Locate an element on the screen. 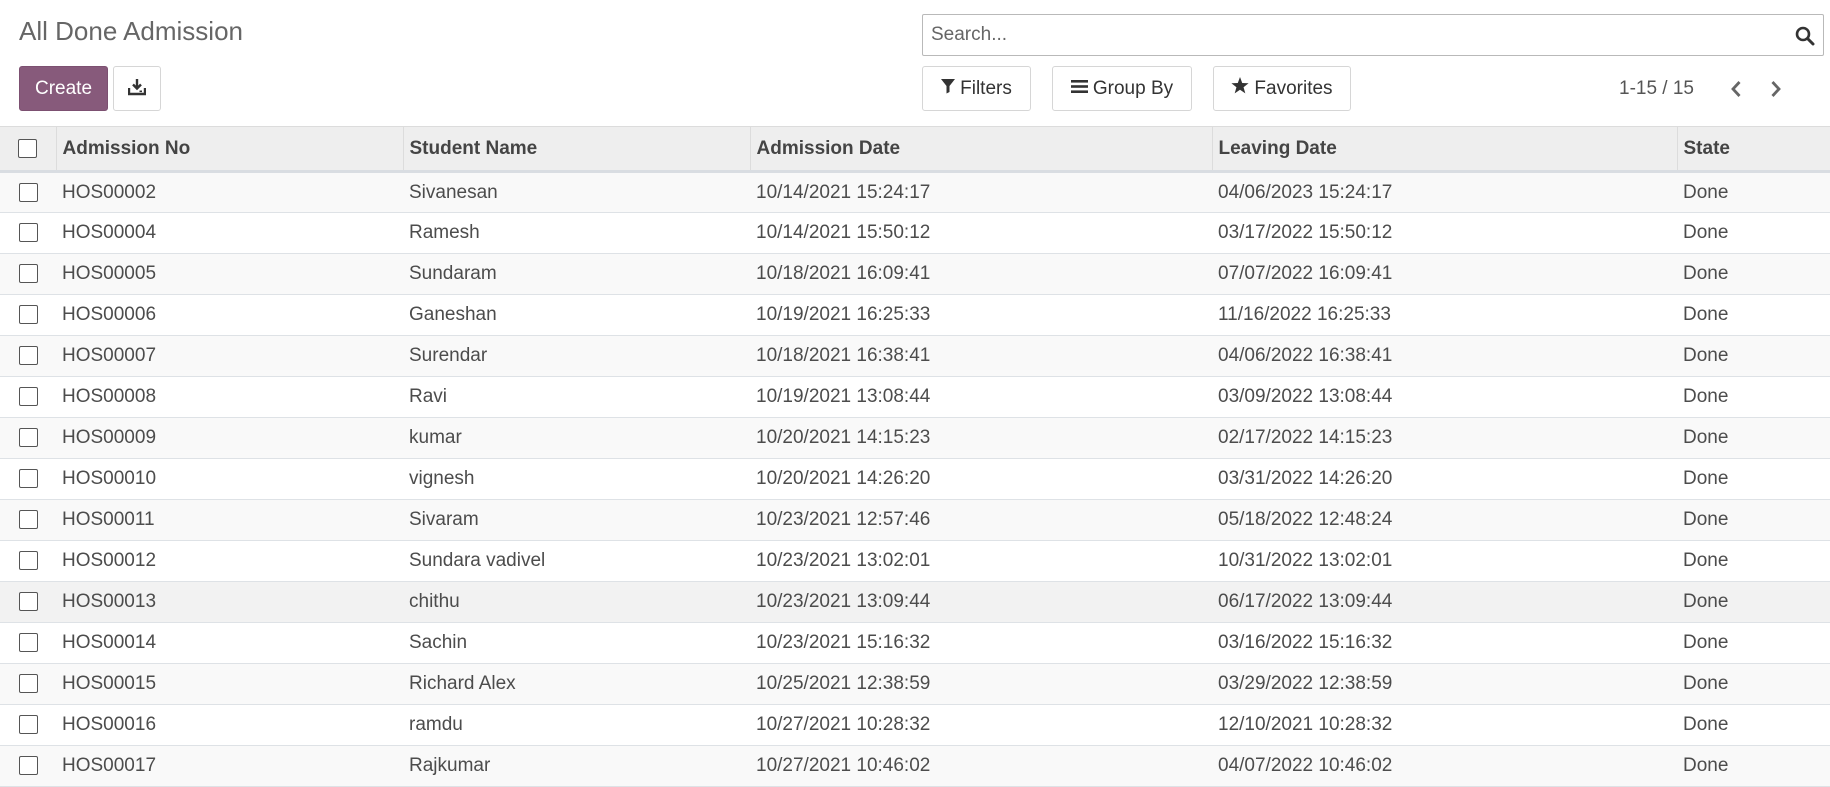  cell-admission-no: HOS00014 is located at coordinates (109, 642).